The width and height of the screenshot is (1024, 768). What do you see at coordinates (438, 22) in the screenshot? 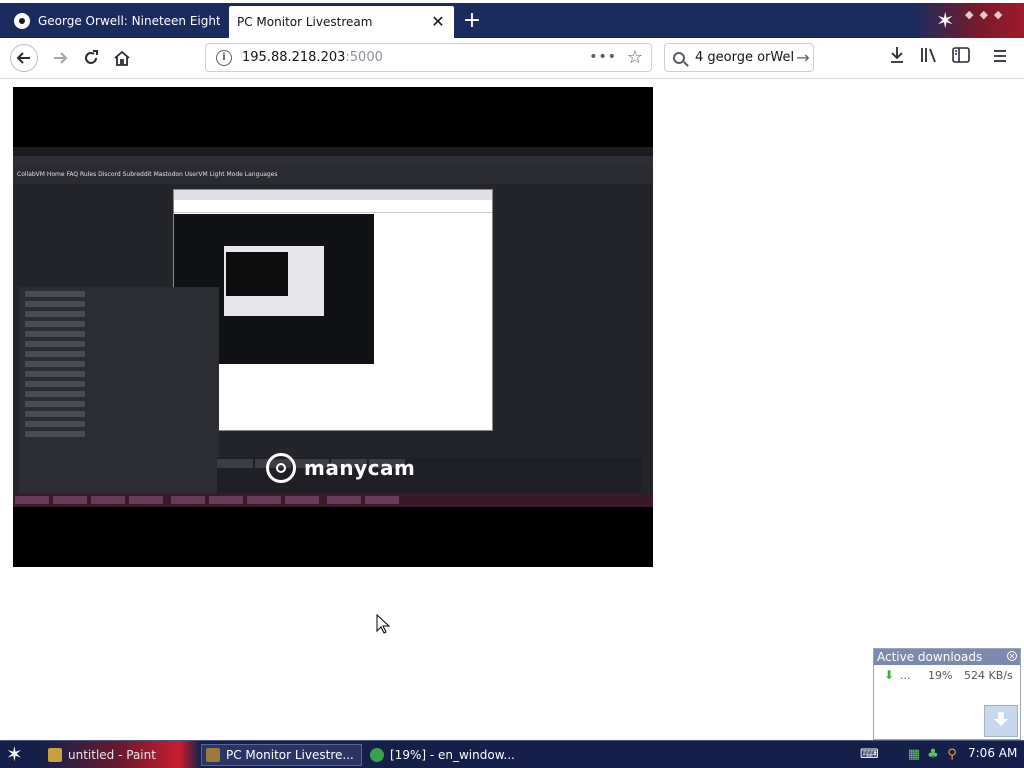
I see `close-tab-icon: ✕` at bounding box center [438, 22].